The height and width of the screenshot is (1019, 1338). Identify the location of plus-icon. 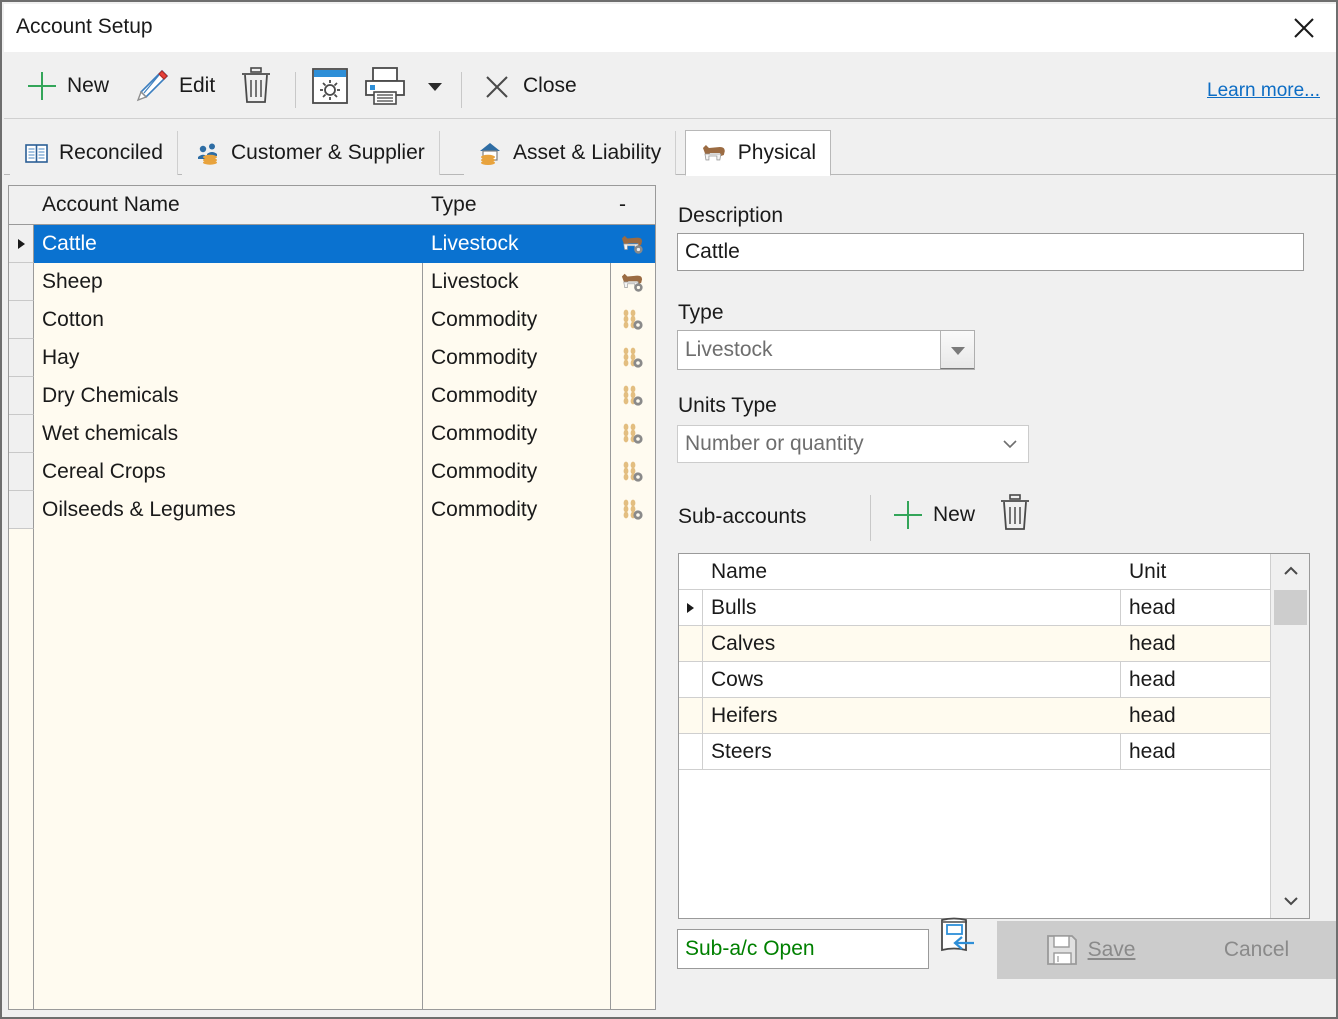
(42, 86).